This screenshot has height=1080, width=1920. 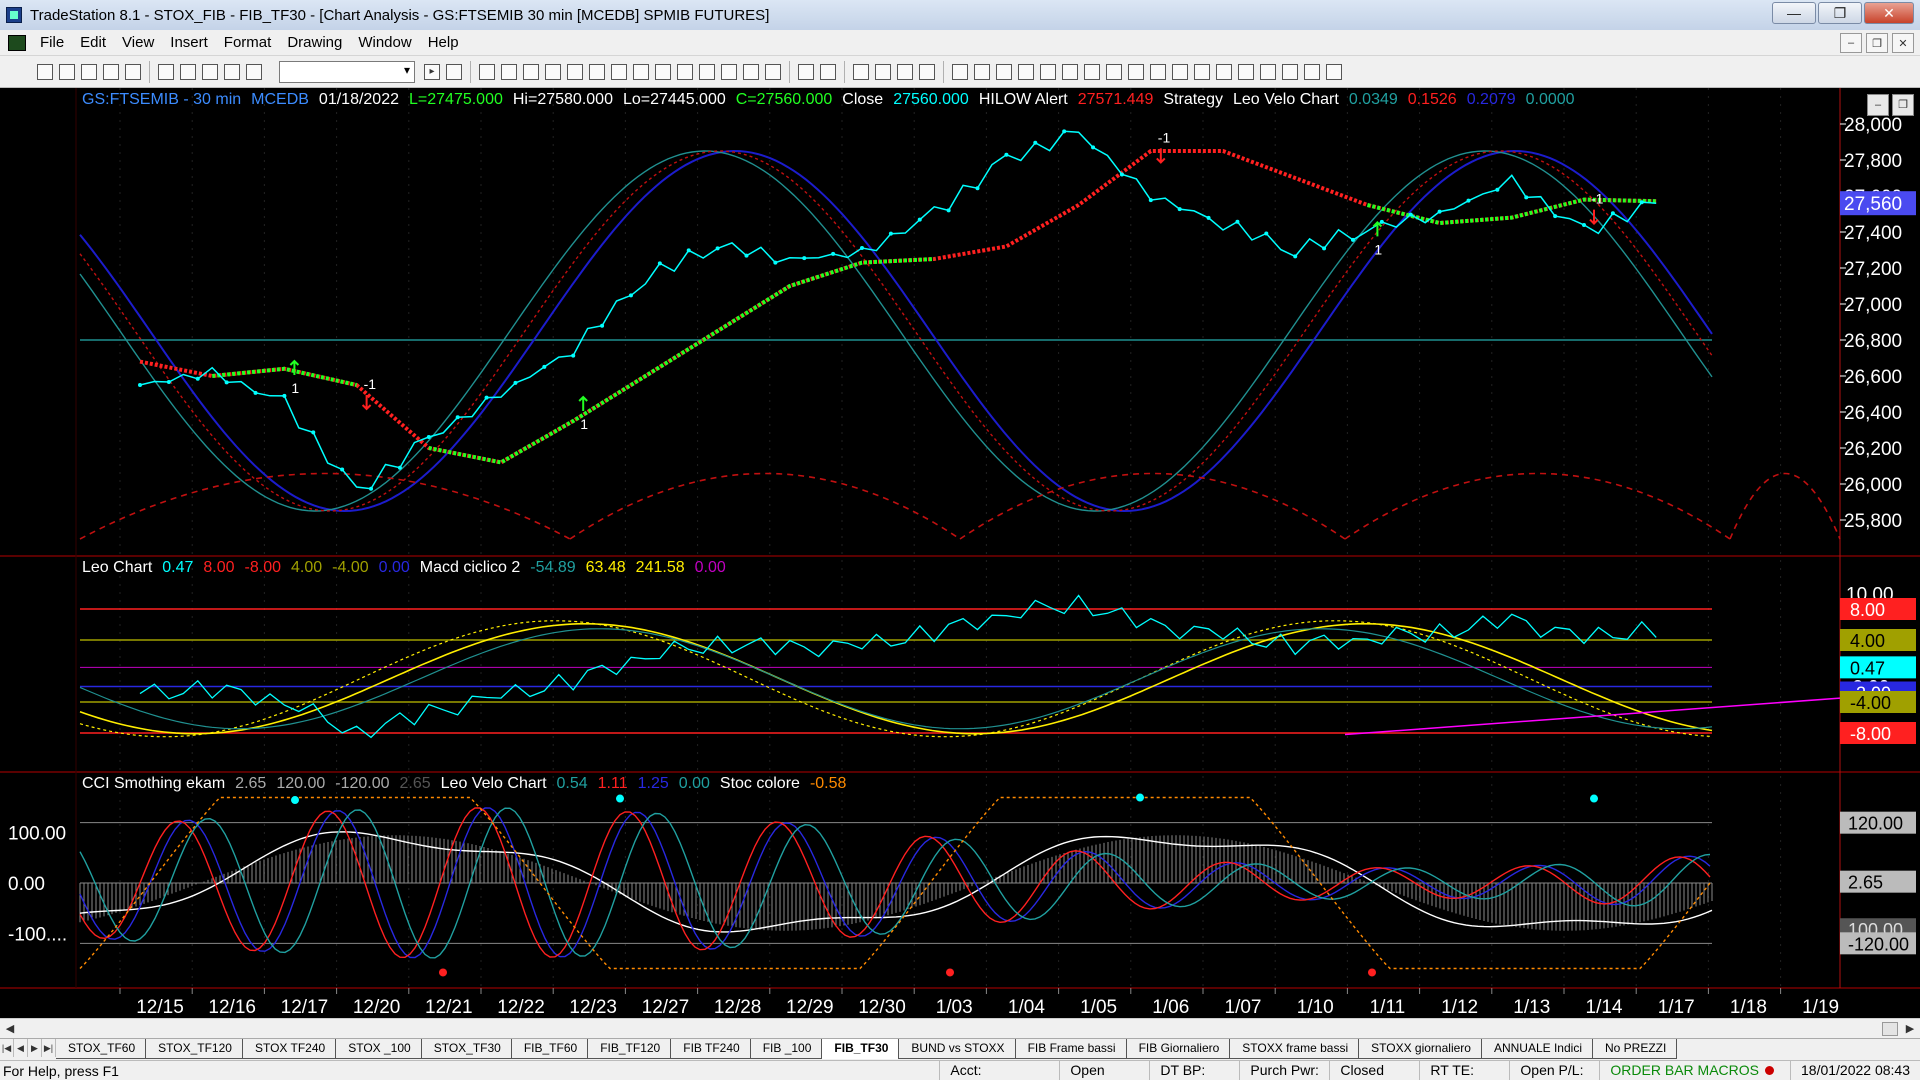 I want to click on tab-fib-frame-bassi: FIB Frame bassi, so click(x=1071, y=1049).